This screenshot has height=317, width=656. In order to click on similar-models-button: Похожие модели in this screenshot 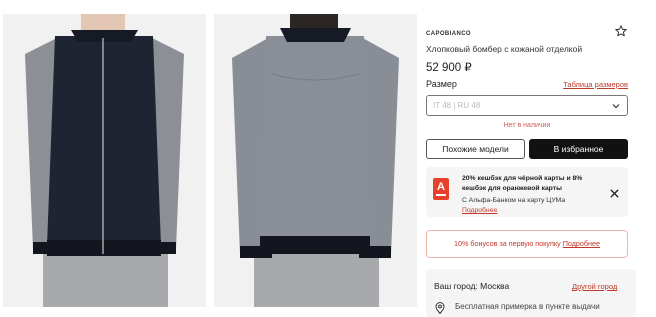, I will do `click(475, 149)`.